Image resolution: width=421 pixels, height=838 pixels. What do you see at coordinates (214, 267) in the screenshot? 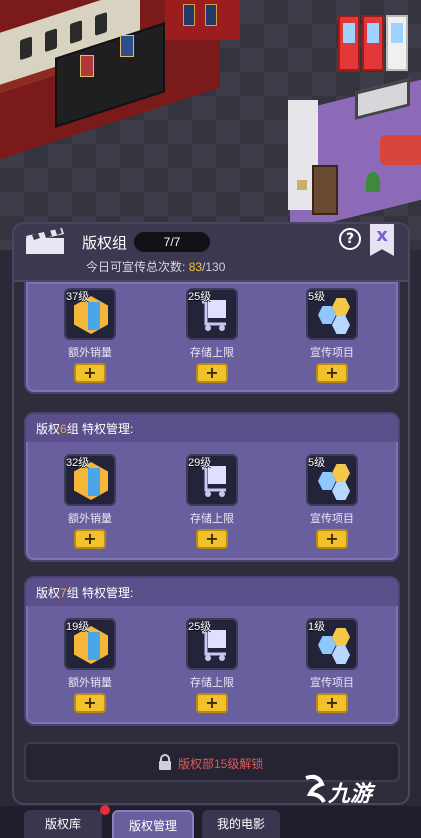
I see `daily-promo-total: /130` at bounding box center [214, 267].